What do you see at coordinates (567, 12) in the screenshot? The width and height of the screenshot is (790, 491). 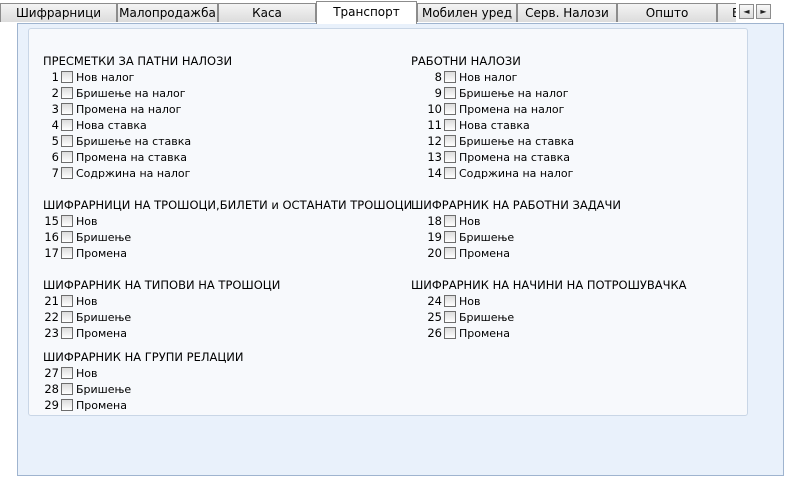 I see `tab-serv-nalozi: Серв. Налози` at bounding box center [567, 12].